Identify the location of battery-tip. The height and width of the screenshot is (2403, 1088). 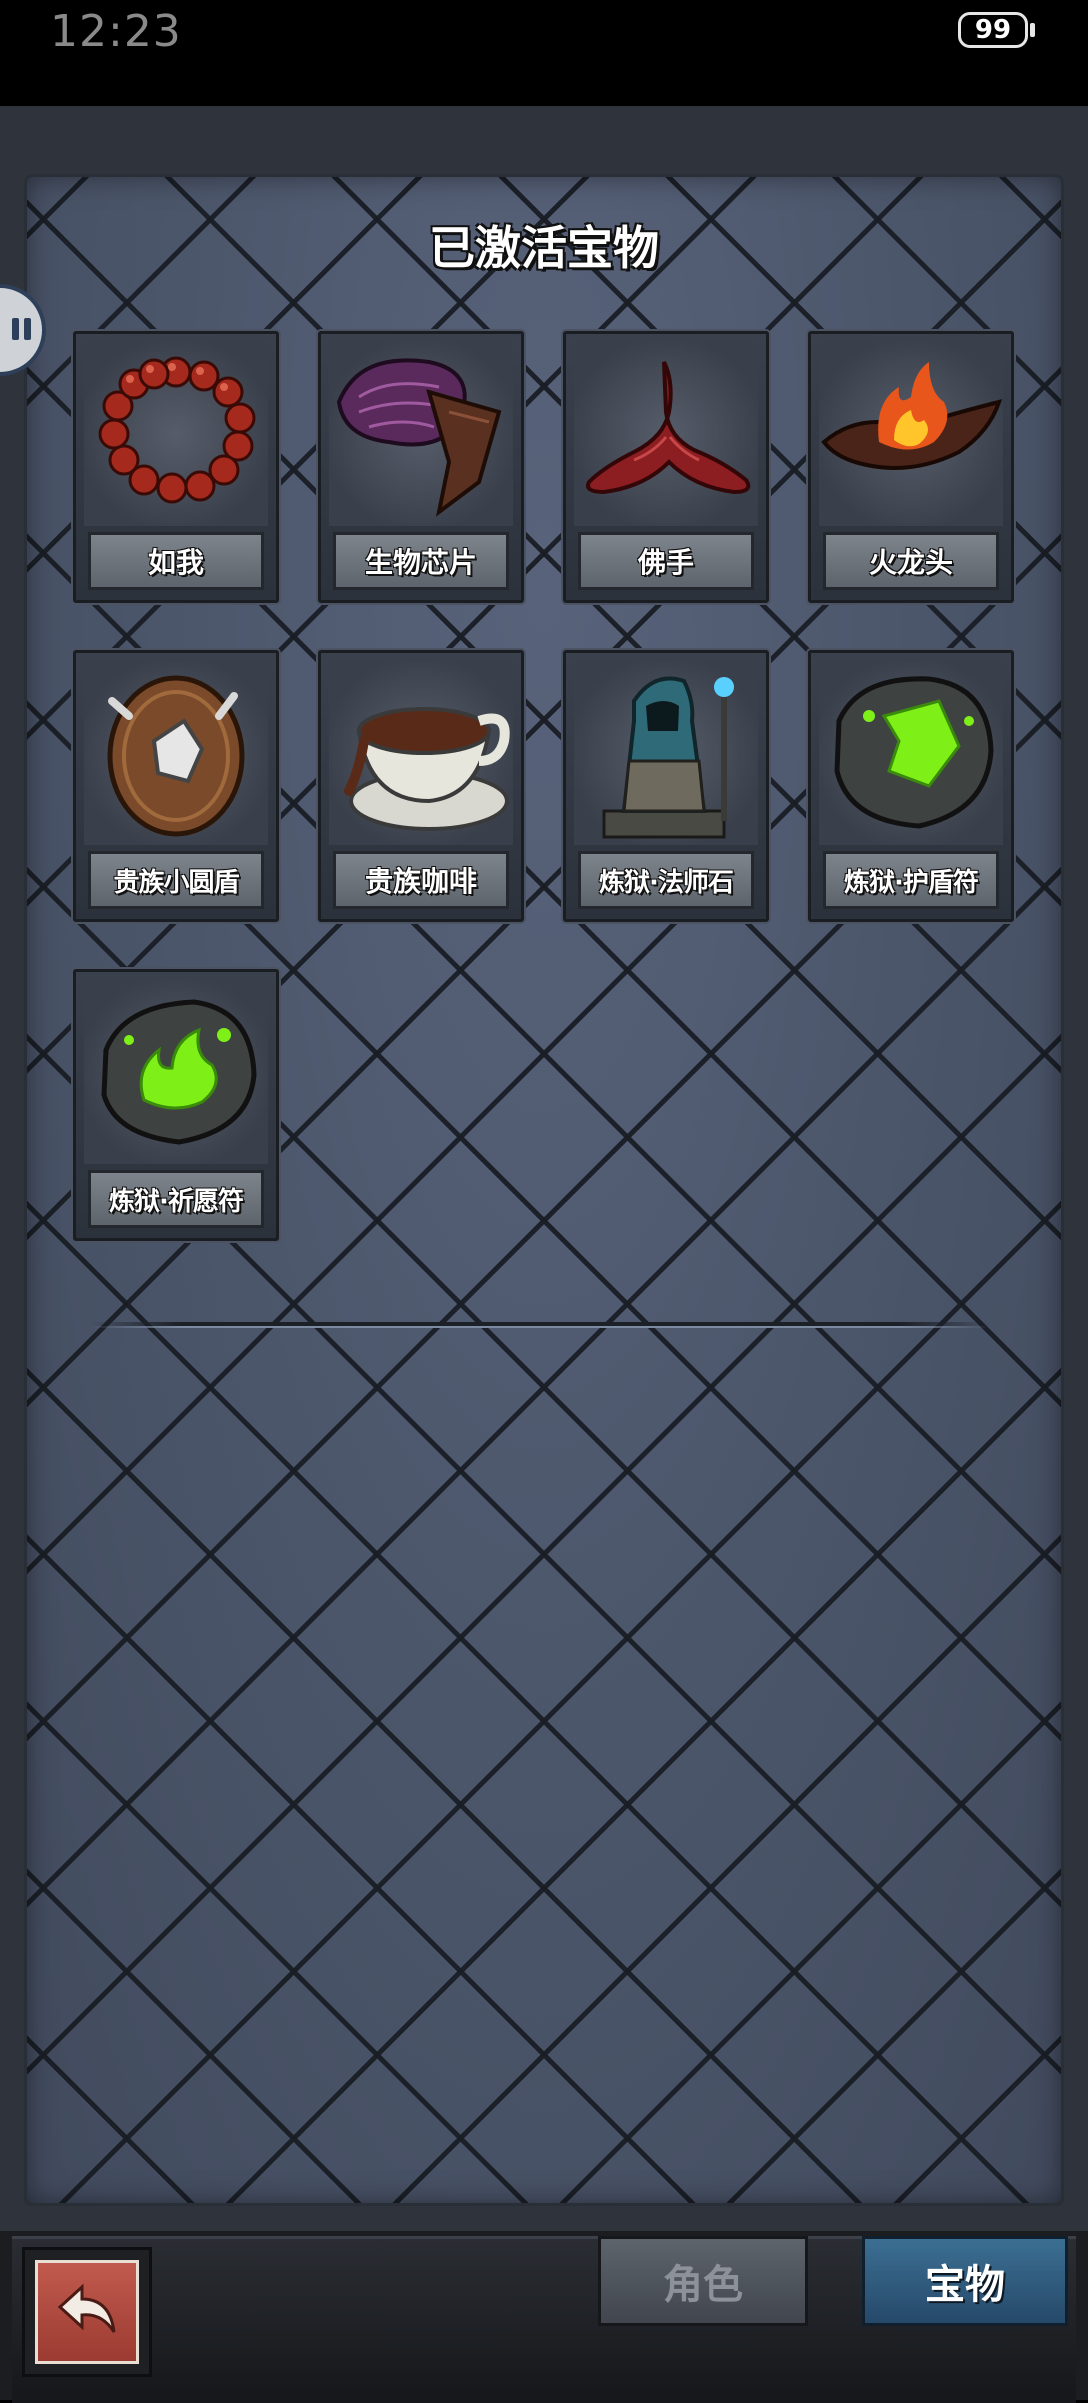
(1032, 30).